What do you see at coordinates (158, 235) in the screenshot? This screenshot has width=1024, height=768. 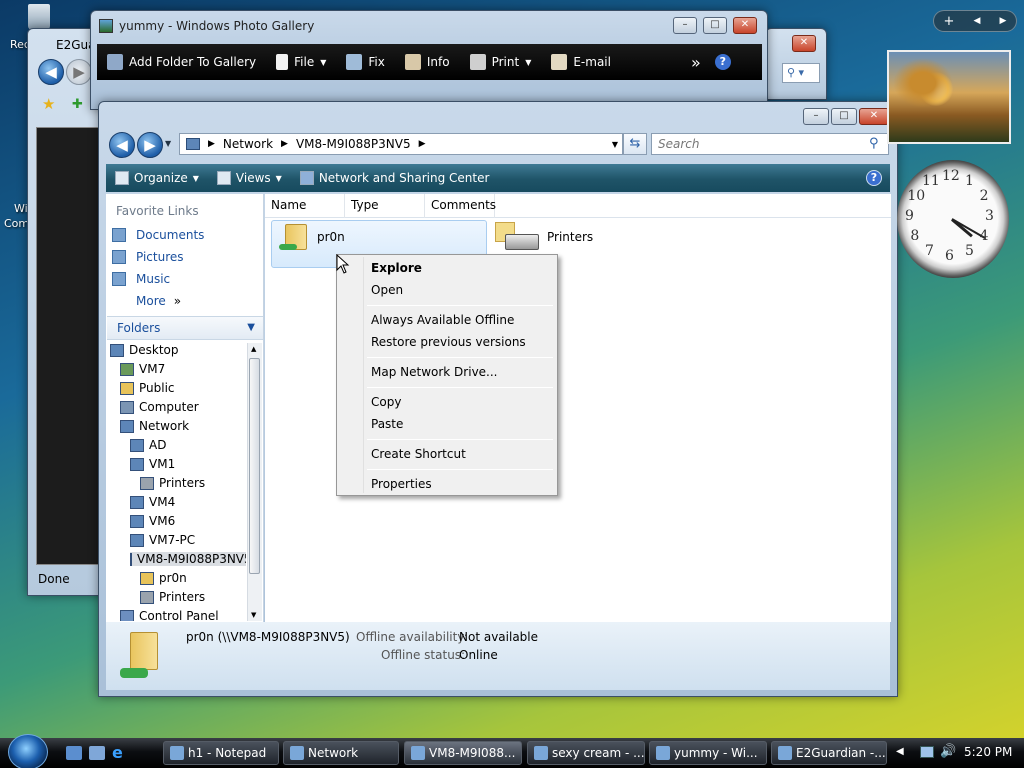 I see `favorite-link-documents: Documents` at bounding box center [158, 235].